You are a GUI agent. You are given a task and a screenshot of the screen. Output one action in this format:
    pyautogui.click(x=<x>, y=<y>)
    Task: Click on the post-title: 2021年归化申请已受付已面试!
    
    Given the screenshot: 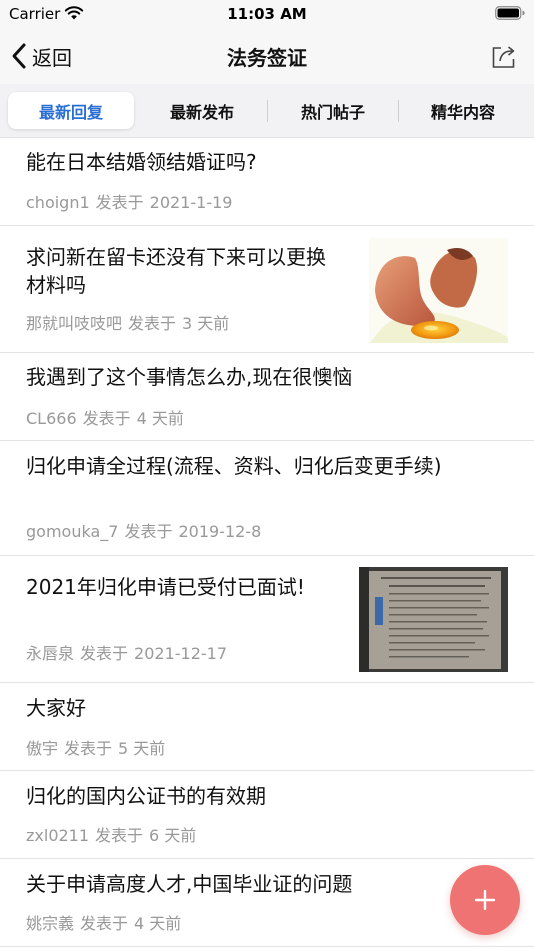 What is the action you would take?
    pyautogui.click(x=165, y=587)
    